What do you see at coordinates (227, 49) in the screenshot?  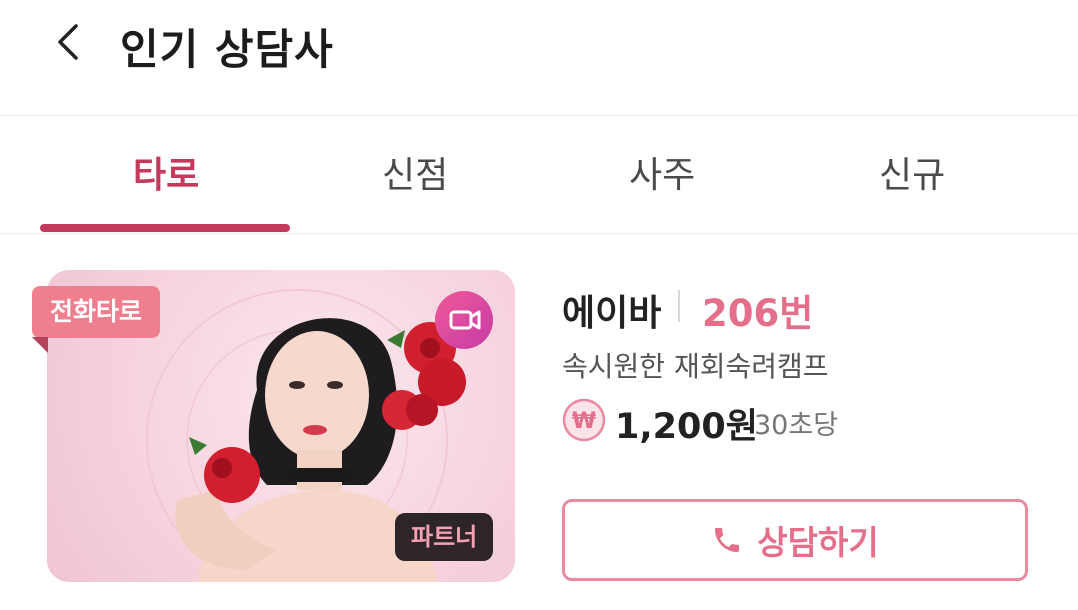 I see `page-title: 인기 상담사` at bounding box center [227, 49].